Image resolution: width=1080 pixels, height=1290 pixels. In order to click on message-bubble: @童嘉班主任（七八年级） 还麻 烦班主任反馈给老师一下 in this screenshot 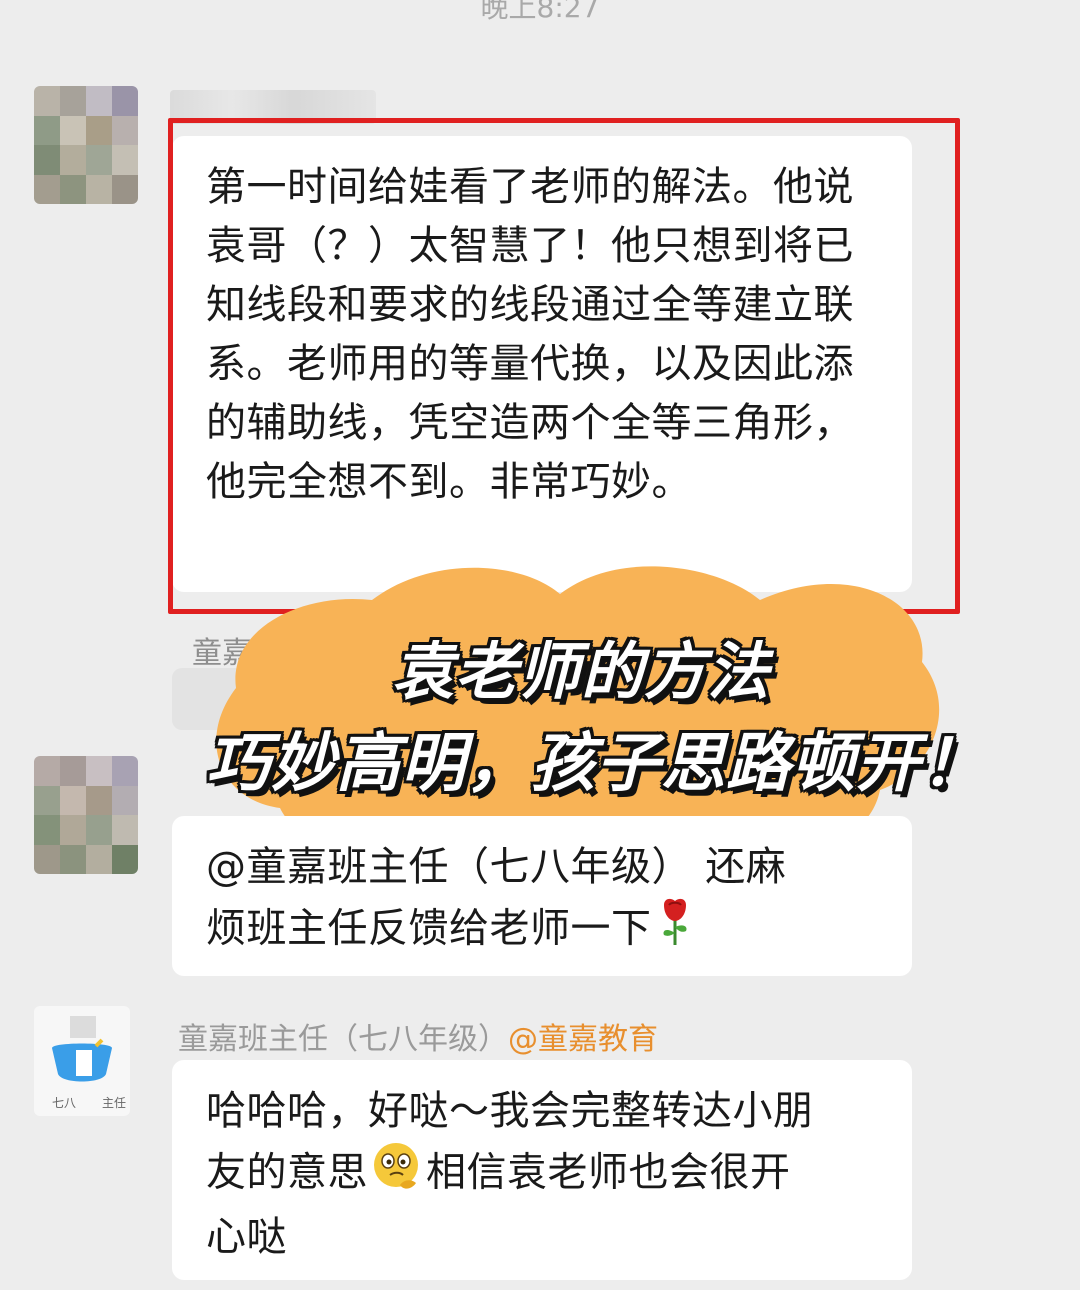, I will do `click(542, 896)`.